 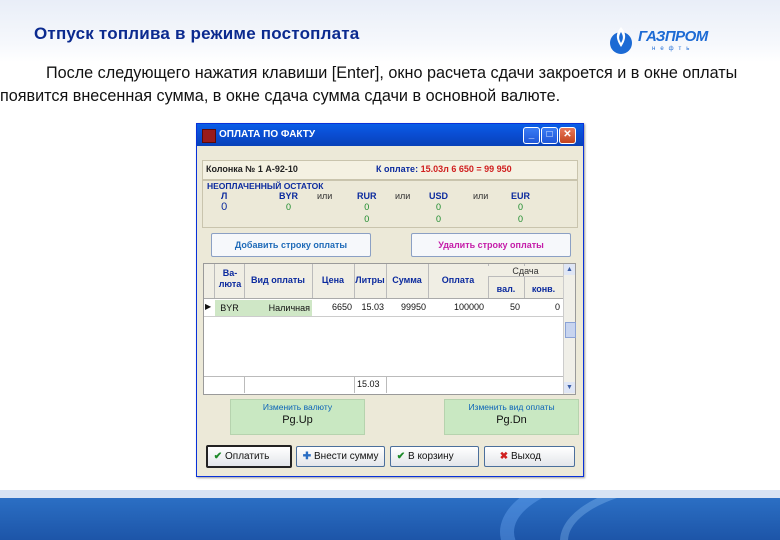 I want to click on remainder-usd: USD 0 0, so click(x=438, y=208).